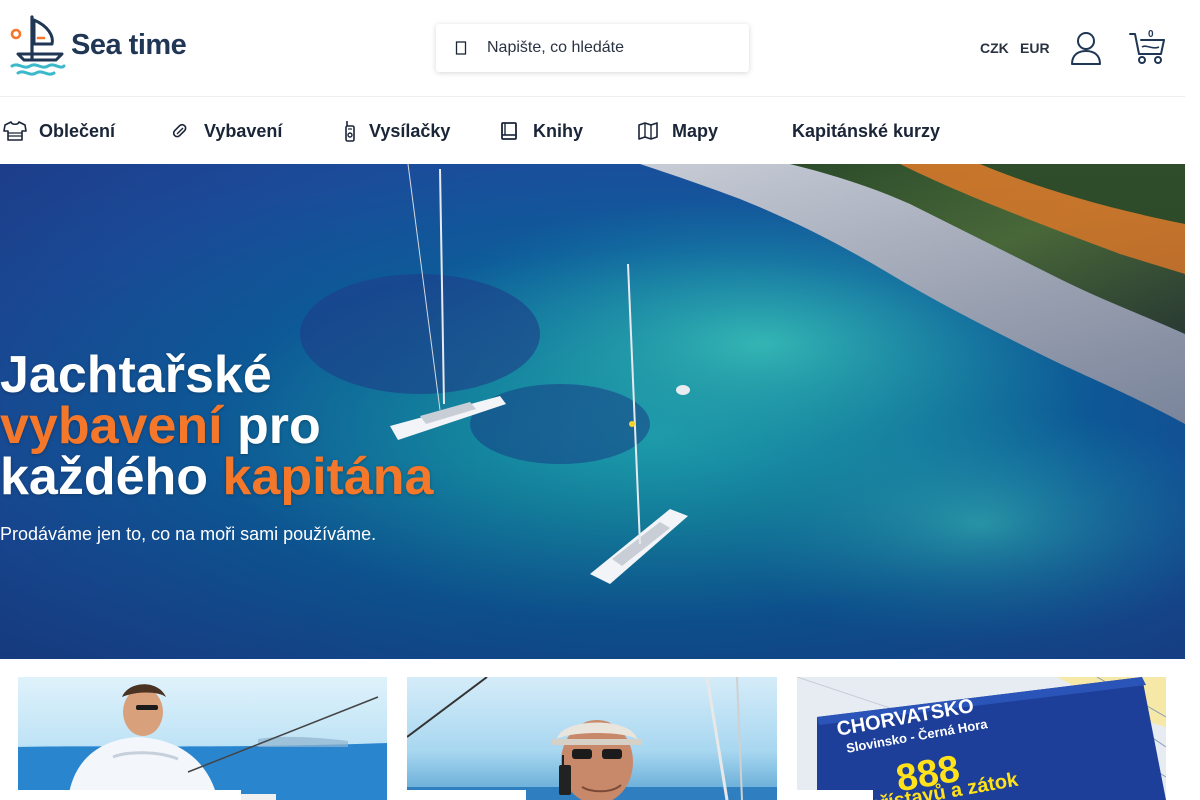 This screenshot has width=1200, height=800. I want to click on sailboat-logo-icon, so click(38, 45).